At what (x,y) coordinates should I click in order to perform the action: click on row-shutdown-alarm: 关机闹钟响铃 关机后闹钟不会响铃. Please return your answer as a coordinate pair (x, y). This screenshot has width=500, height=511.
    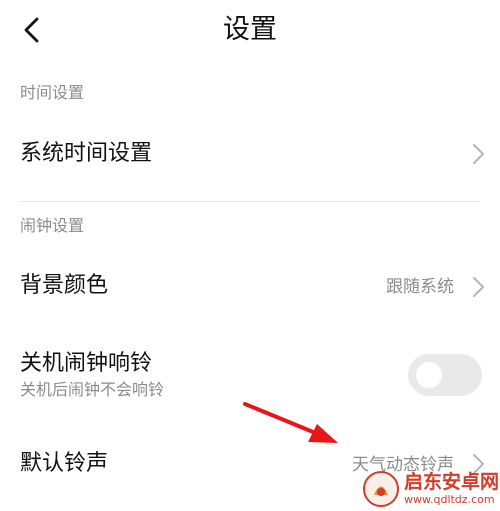
    Looking at the image, I should click on (250, 376).